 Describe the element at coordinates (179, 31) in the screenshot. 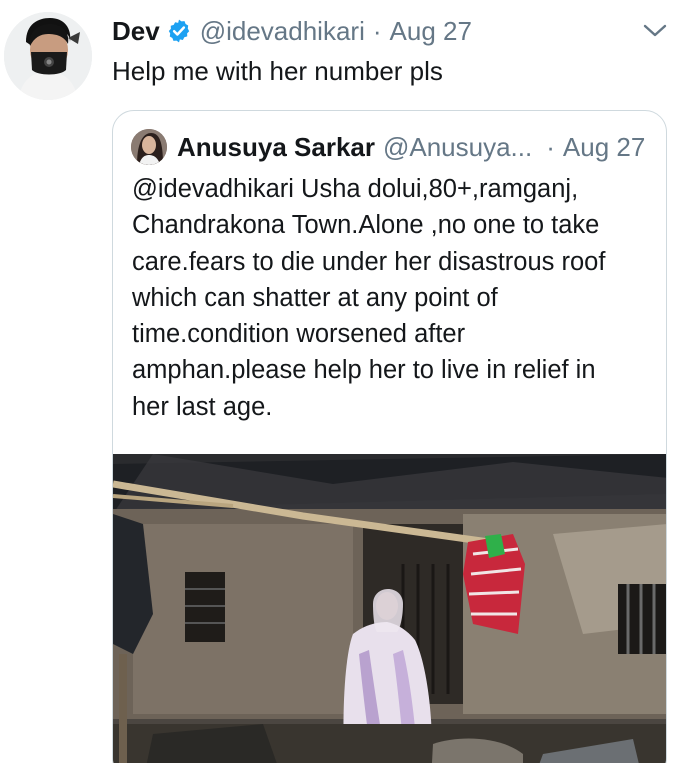

I see `verified-badge-icon` at that location.